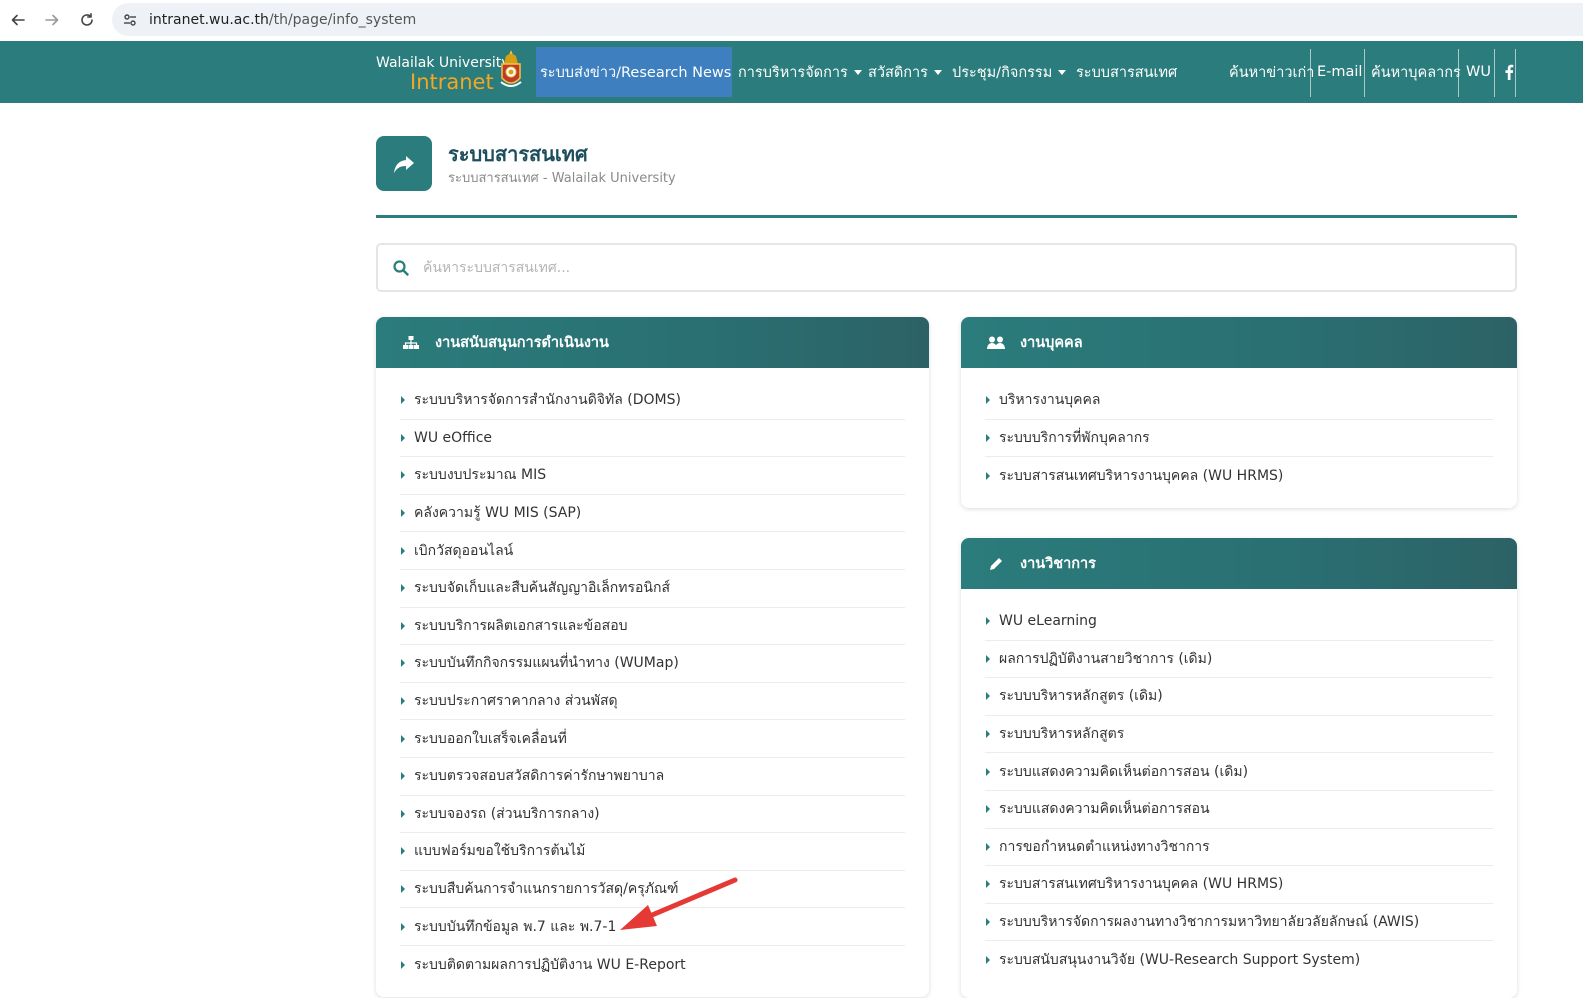 This screenshot has width=1583, height=998. I want to click on list-item: ผลการปฏิบัติงานสายวิชาการ (เดิม), so click(1239, 660).